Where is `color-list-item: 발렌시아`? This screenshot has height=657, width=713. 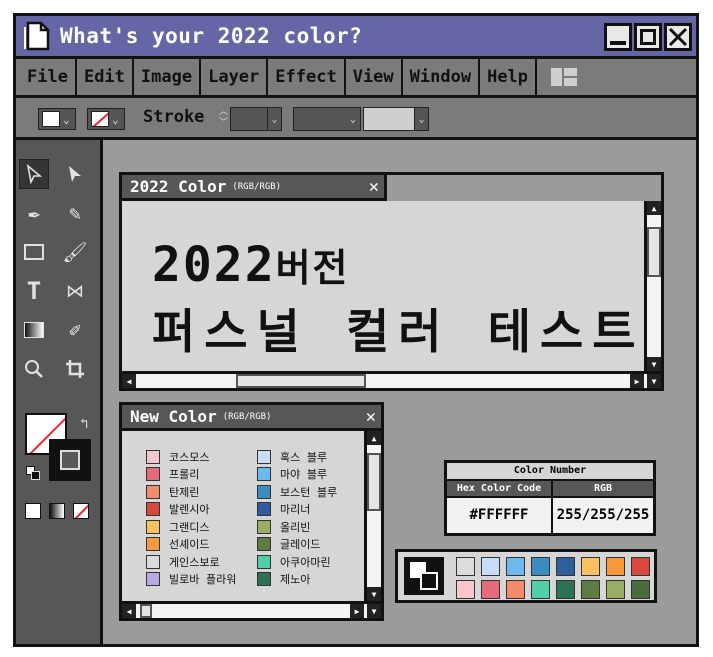
color-list-item: 발렌시아 is located at coordinates (191, 510).